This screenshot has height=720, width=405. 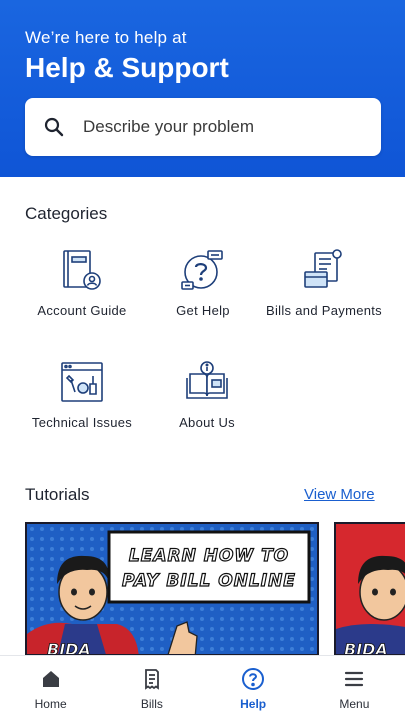 I want to click on category-bills-payments: Bills and Payments, so click(x=324, y=283).